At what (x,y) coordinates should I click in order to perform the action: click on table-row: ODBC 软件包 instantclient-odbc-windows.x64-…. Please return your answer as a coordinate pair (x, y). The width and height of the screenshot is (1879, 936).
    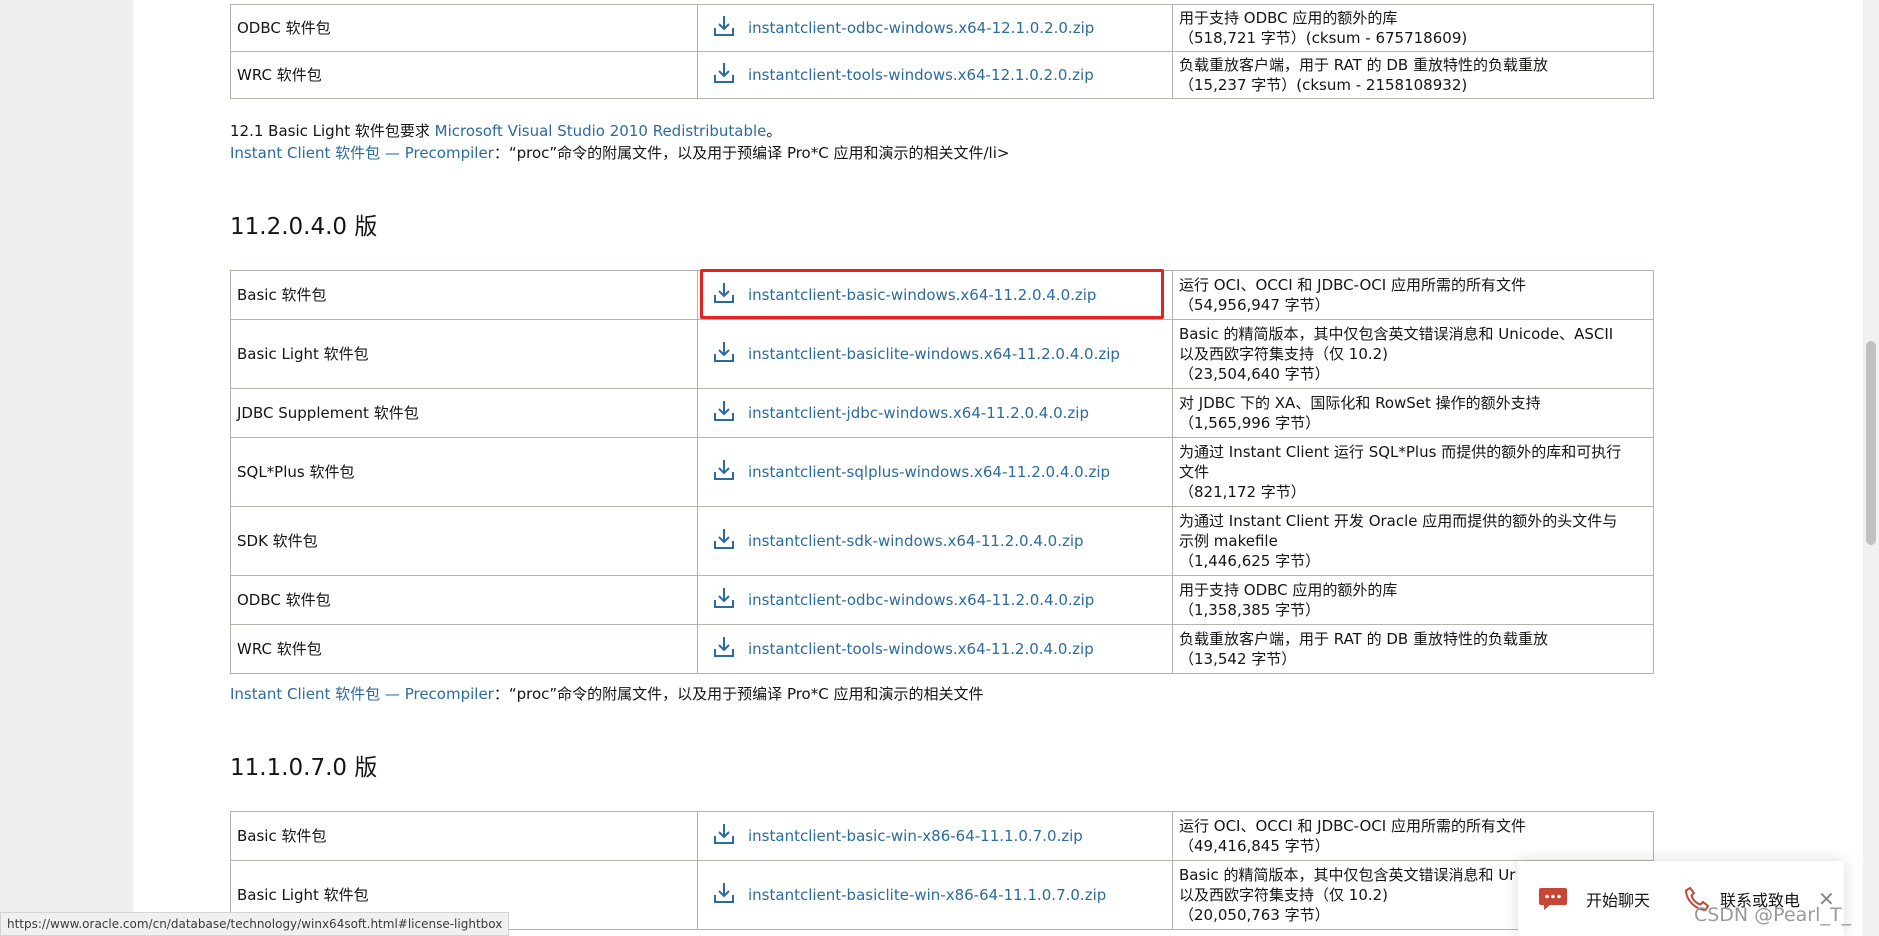
    Looking at the image, I should click on (942, 28).